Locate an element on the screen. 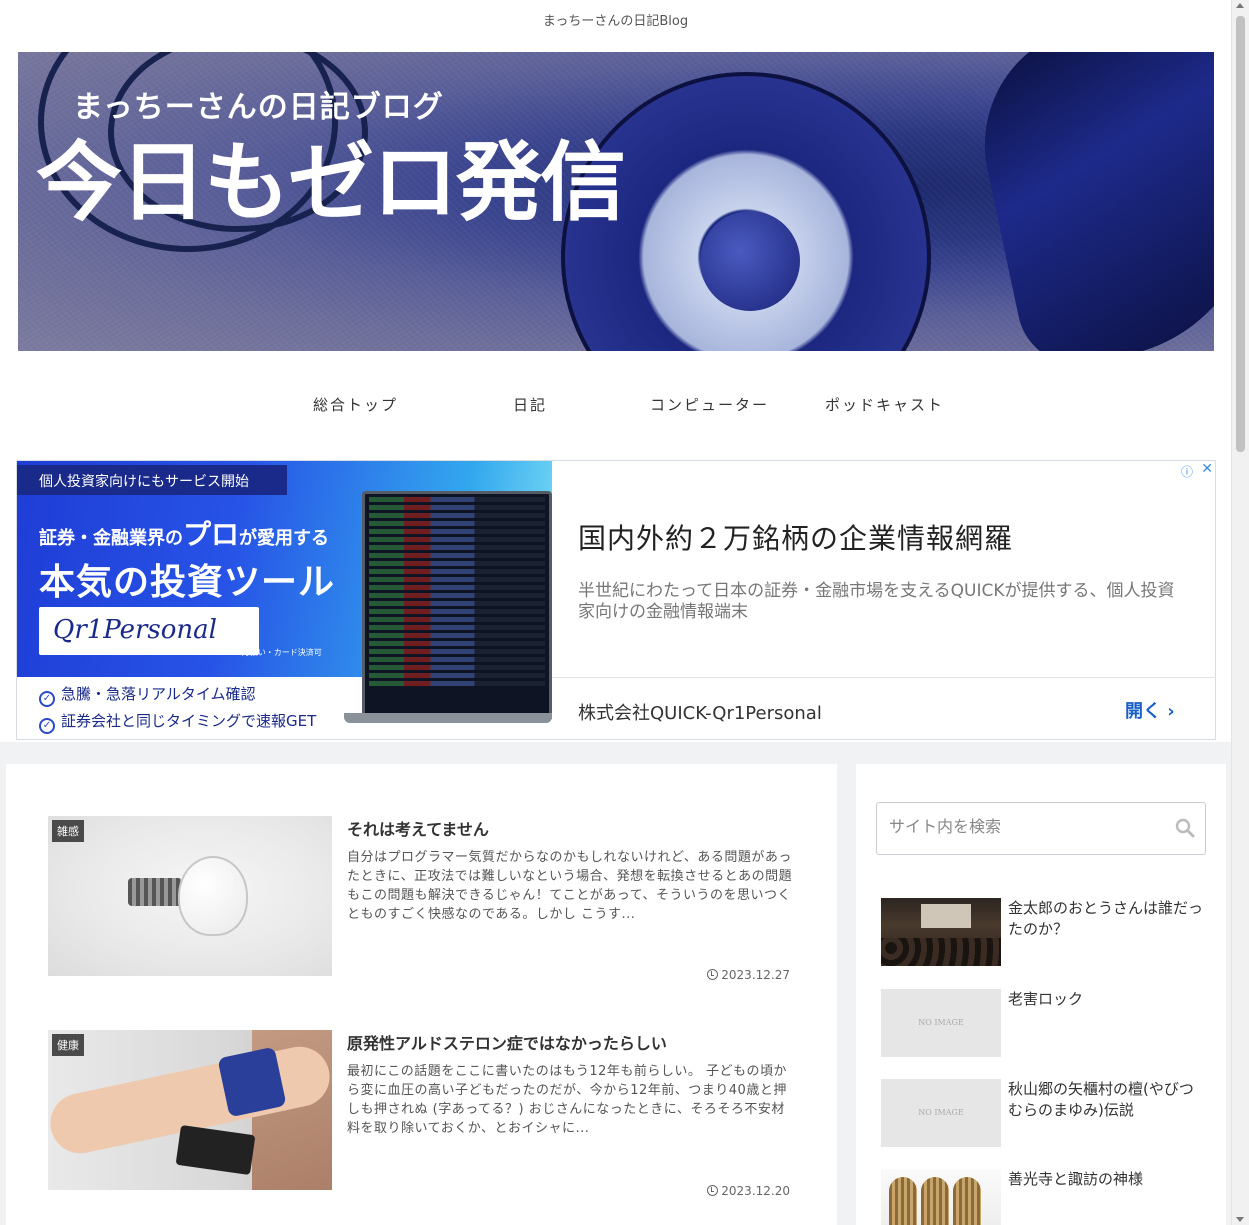  post-date-text: 2023.12.27 is located at coordinates (755, 975).